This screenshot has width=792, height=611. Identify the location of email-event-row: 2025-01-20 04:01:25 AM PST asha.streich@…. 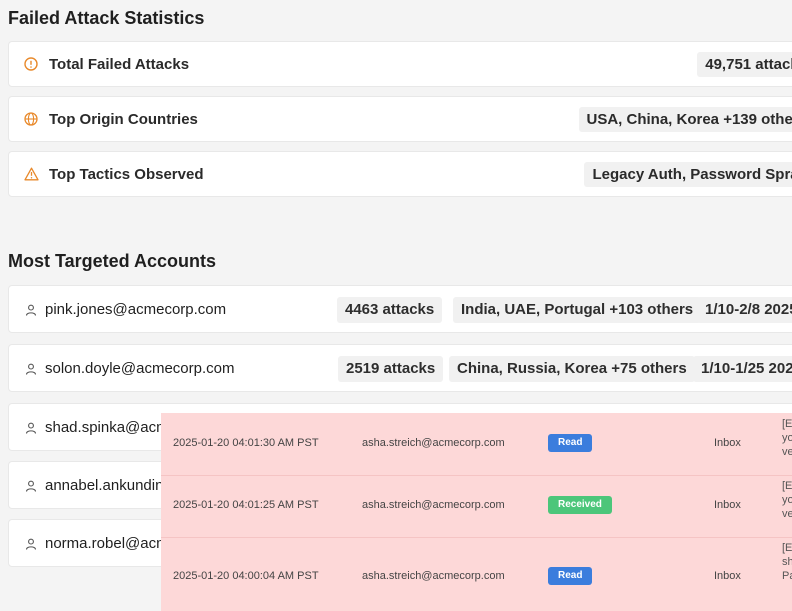
(476, 517).